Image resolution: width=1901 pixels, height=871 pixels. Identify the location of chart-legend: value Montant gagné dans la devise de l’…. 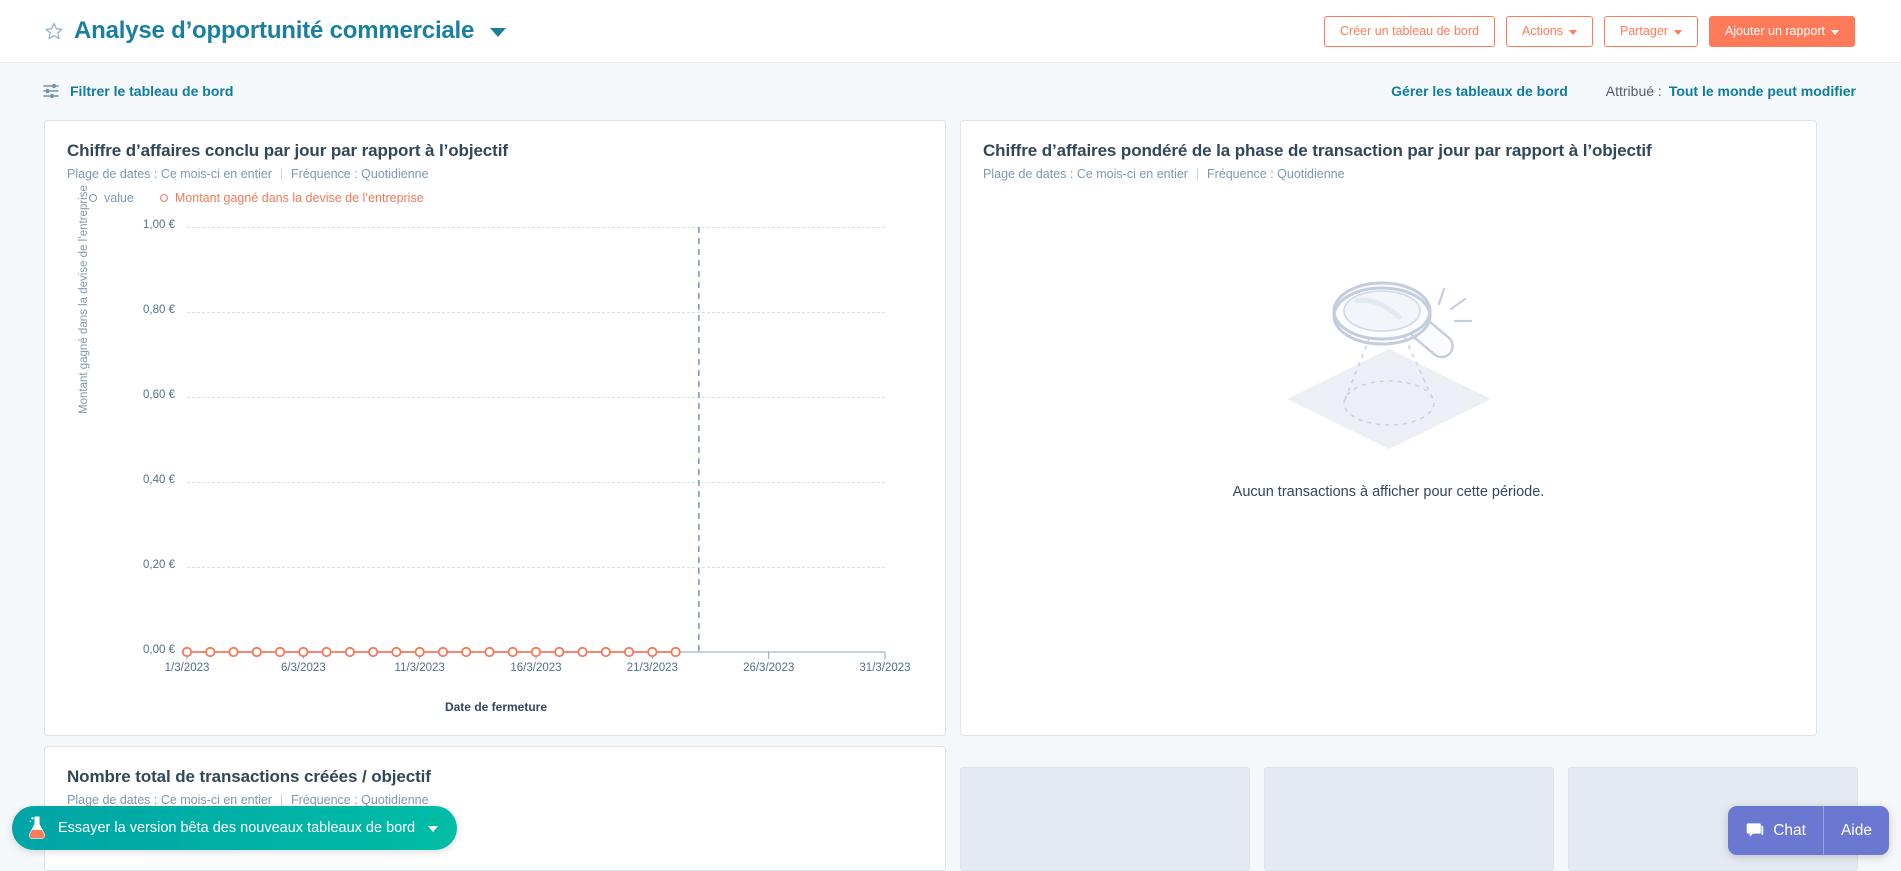
(506, 198).